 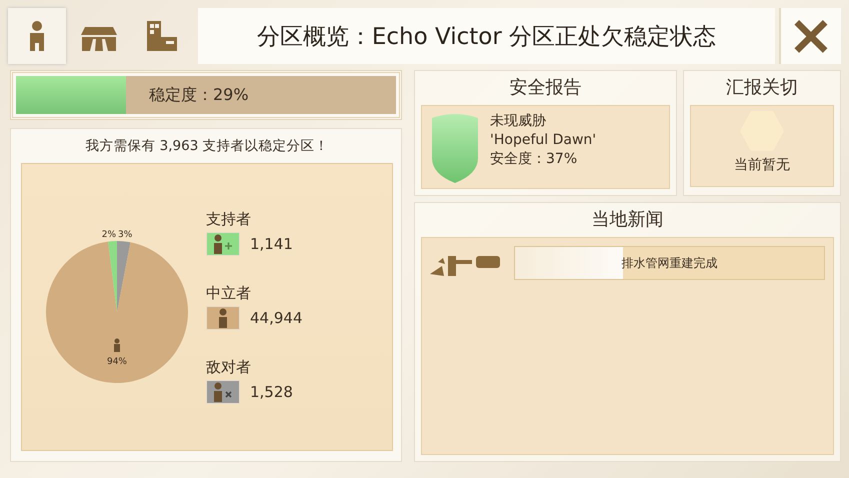 I want to click on shield-icon, so click(x=455, y=148).